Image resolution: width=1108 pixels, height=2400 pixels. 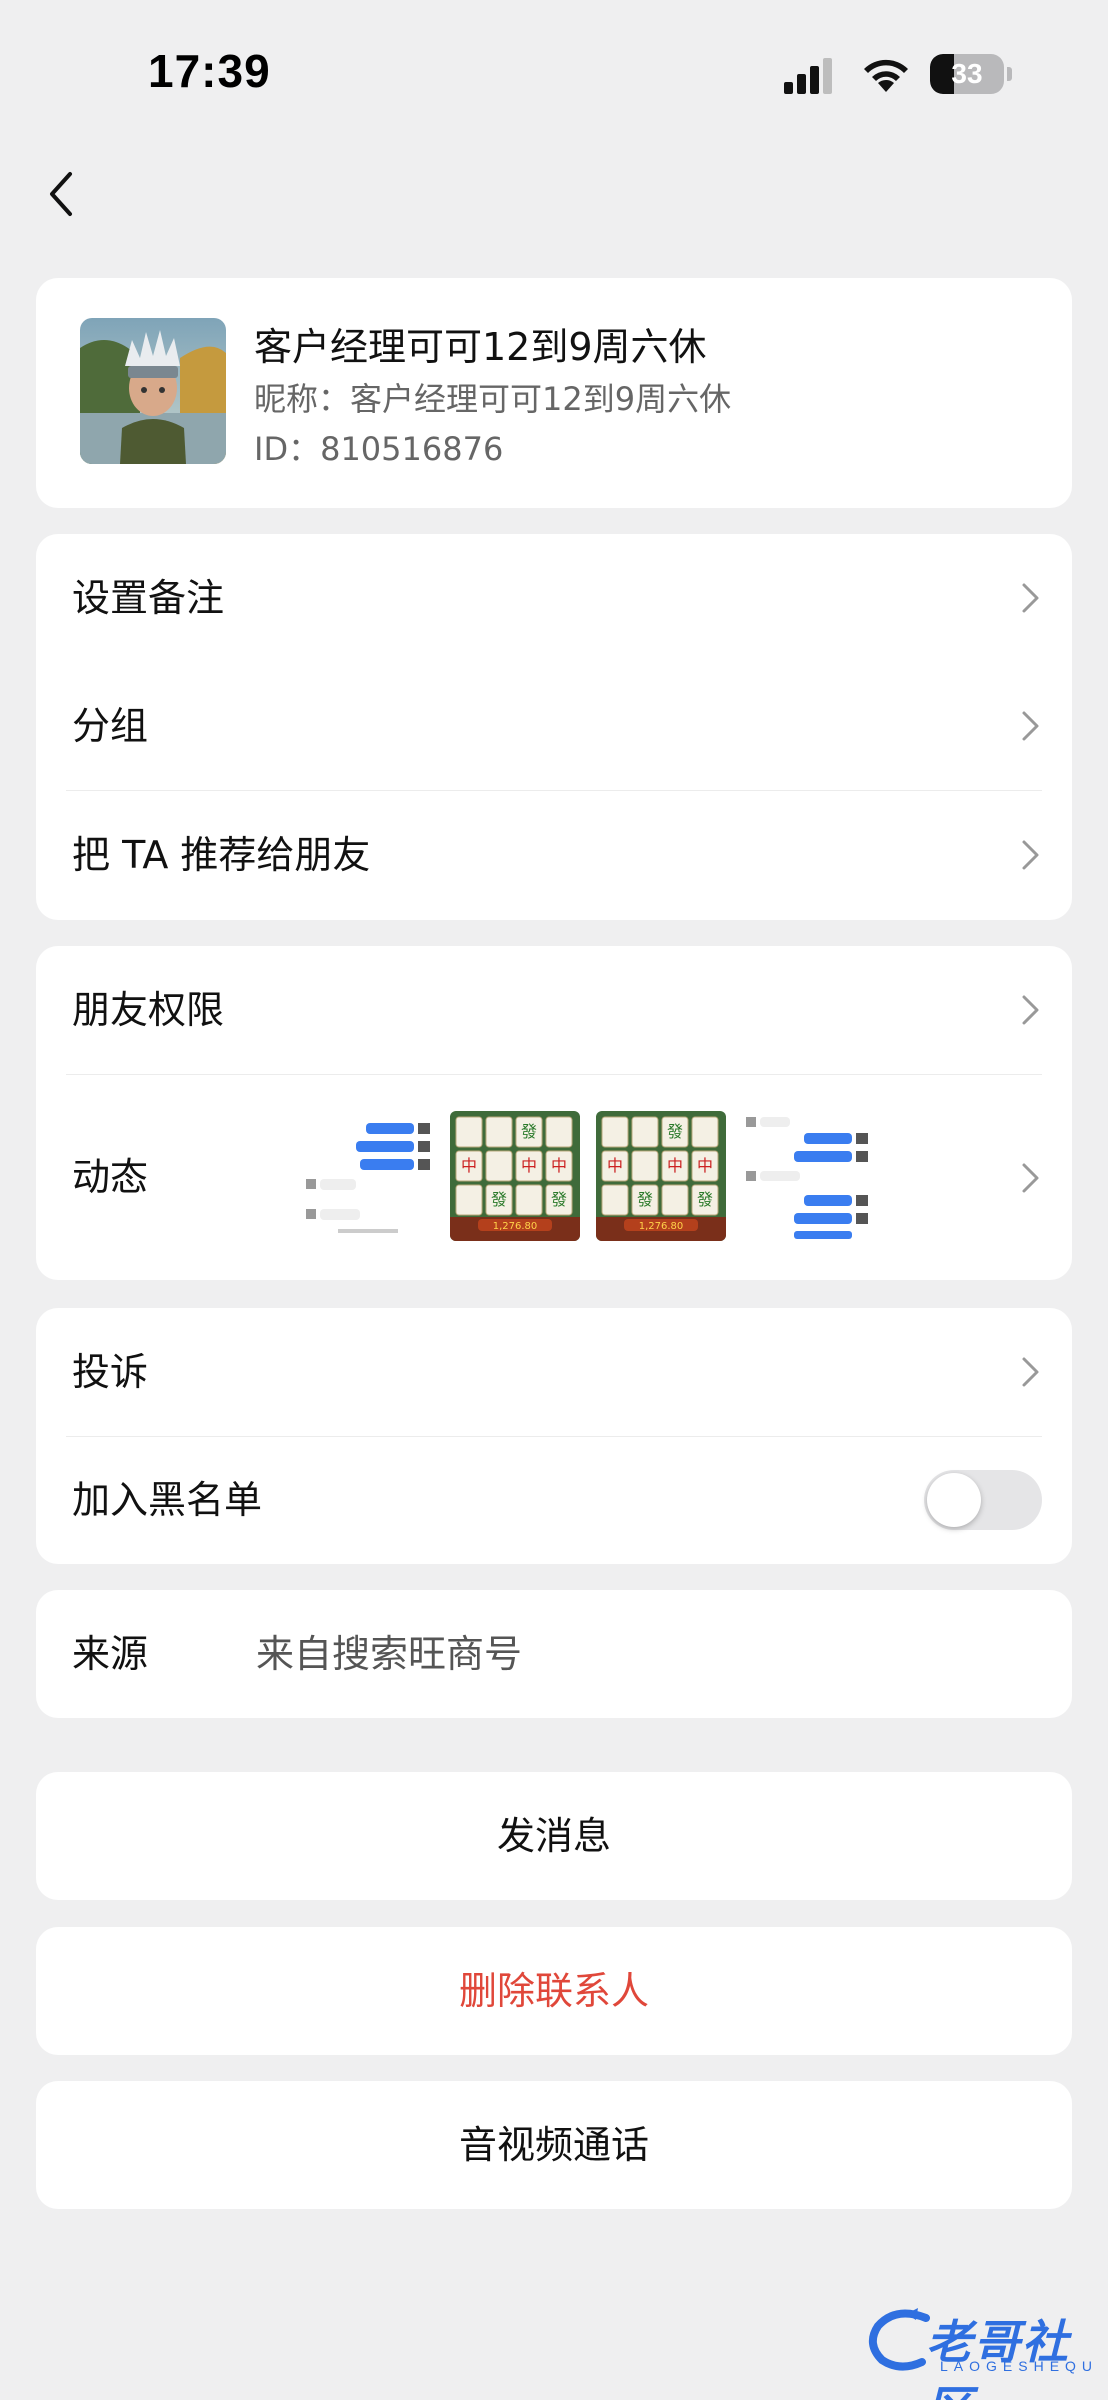 I want to click on permissions-row: 朋友权限, so click(x=554, y=1010).